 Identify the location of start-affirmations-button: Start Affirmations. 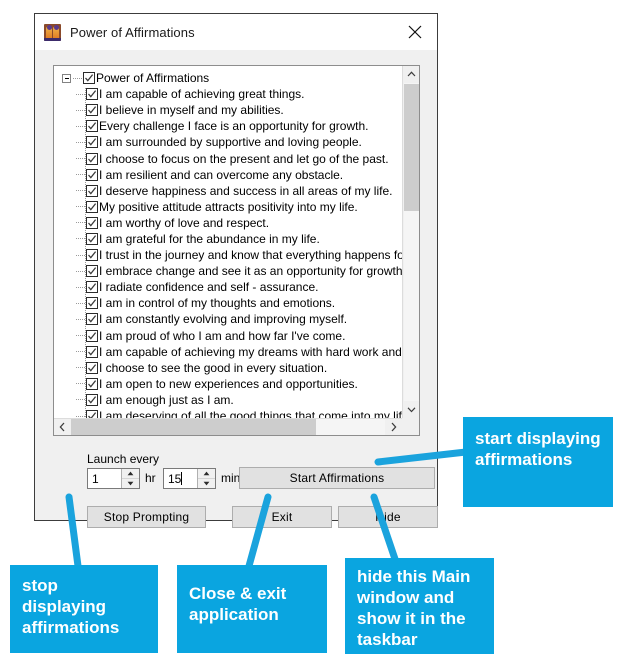
(337, 478).